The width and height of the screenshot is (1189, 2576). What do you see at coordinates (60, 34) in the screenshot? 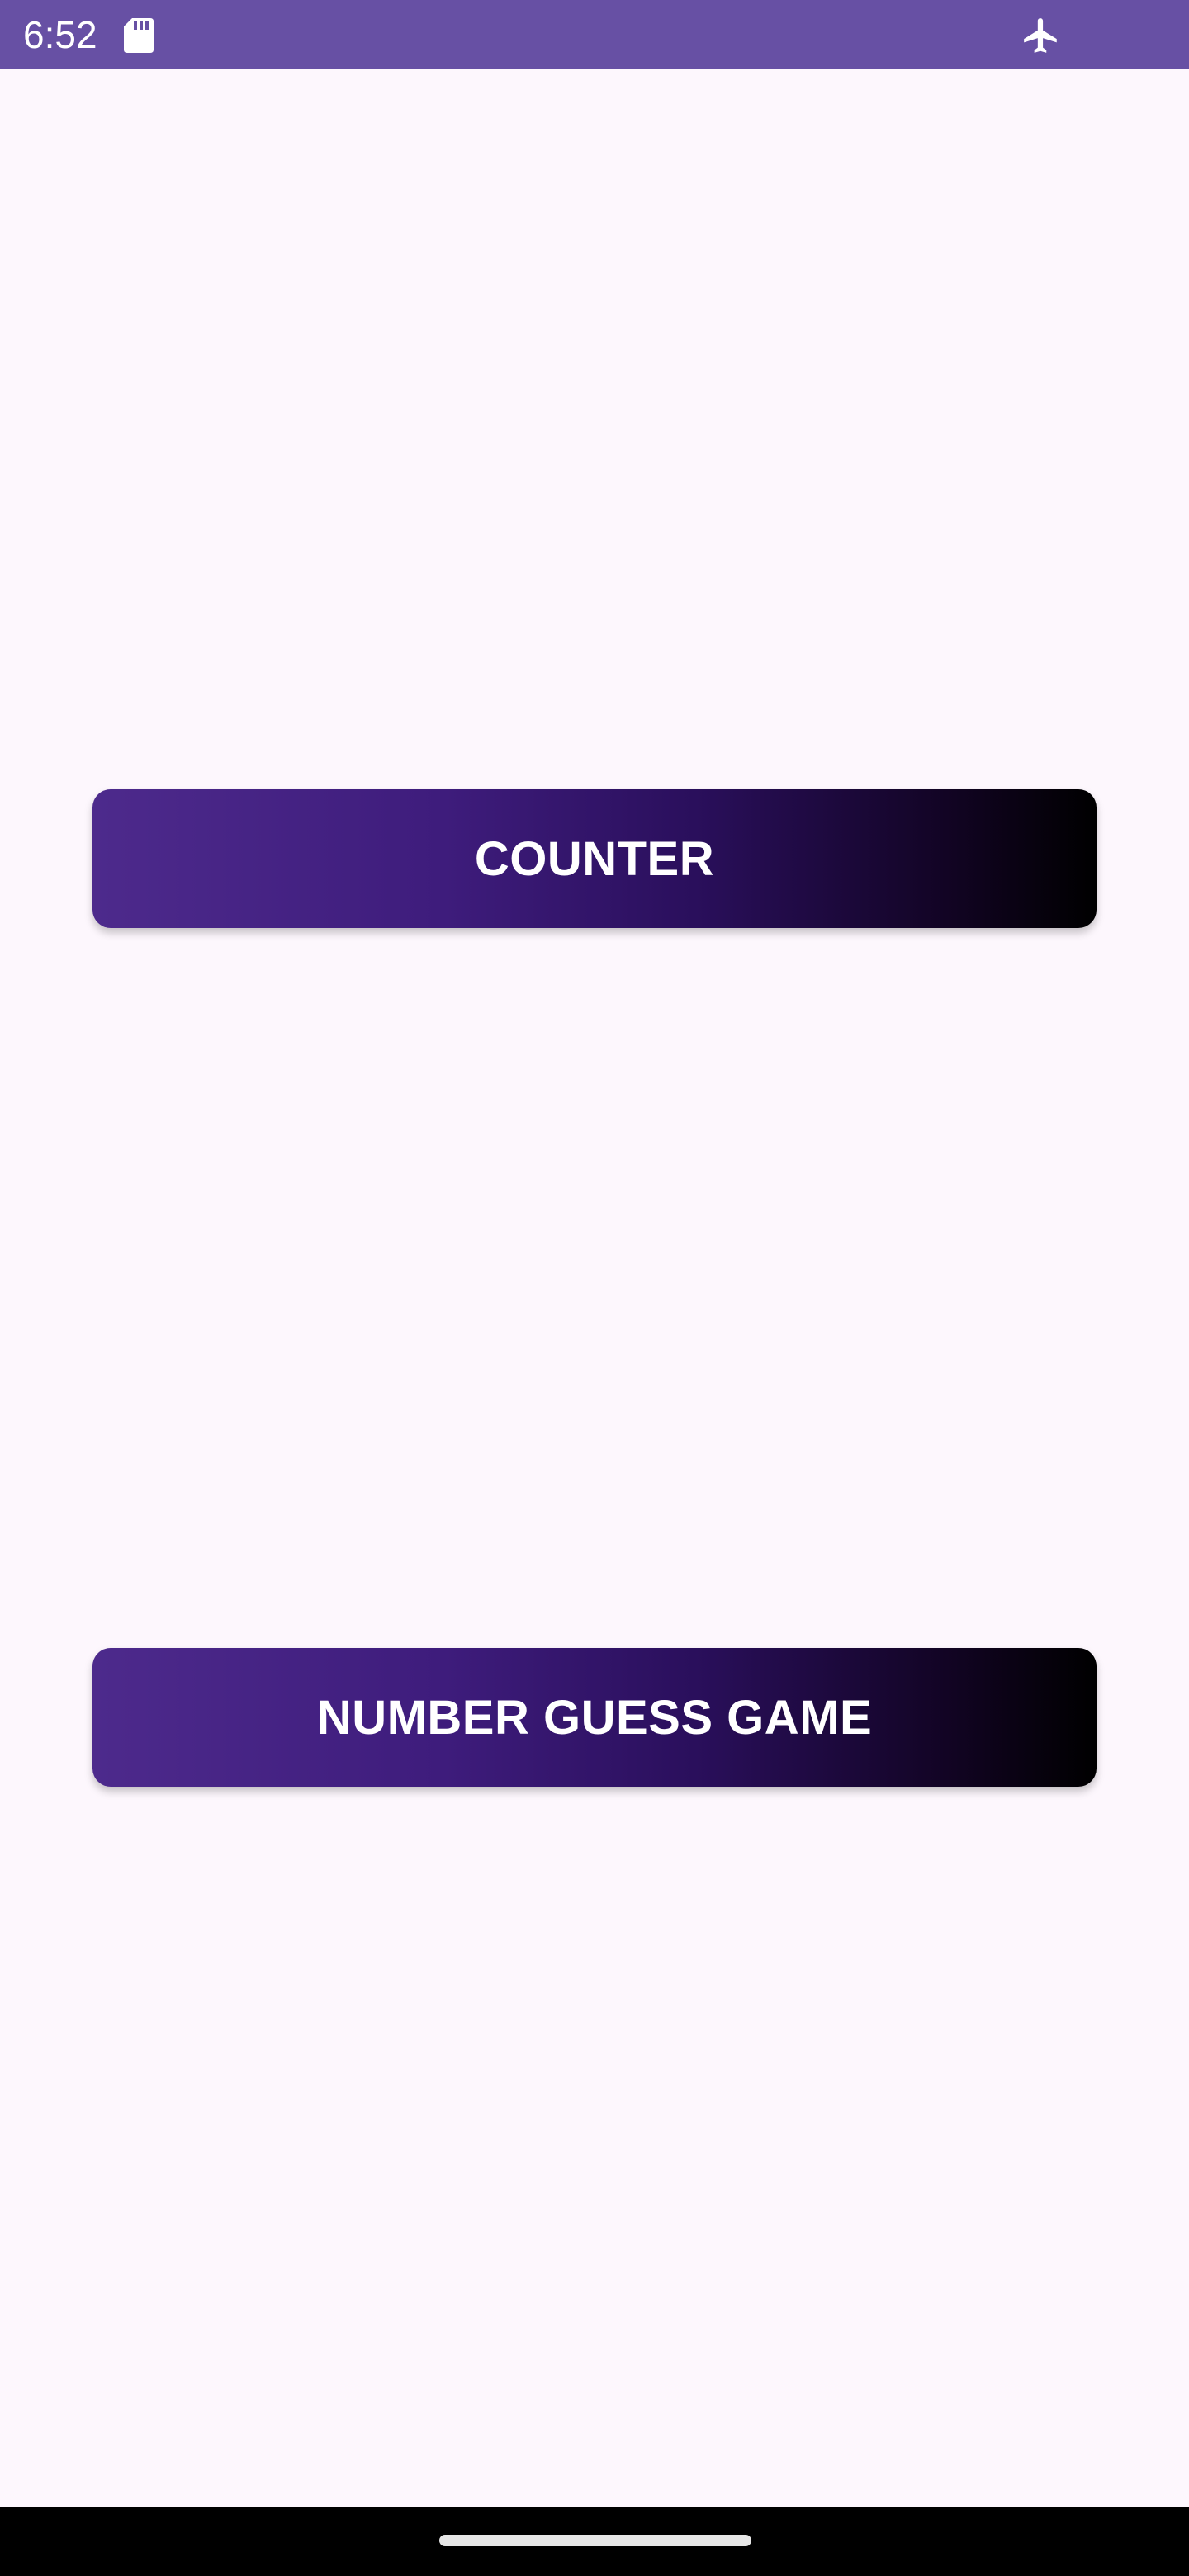
I see `status-time: 6:52` at bounding box center [60, 34].